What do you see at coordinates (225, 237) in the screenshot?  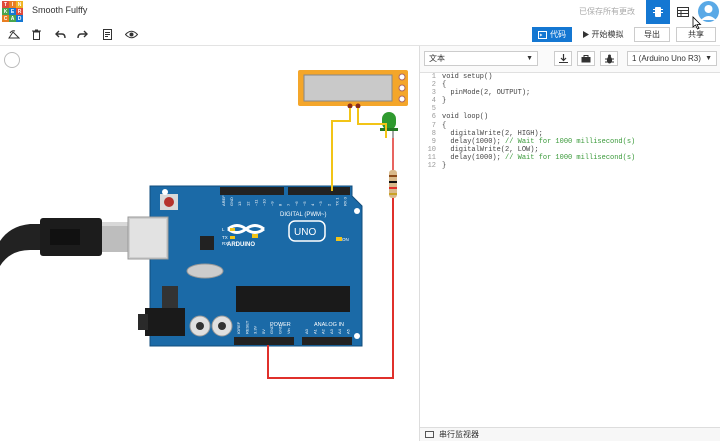 I see `board-label-tx: TX` at bounding box center [225, 237].